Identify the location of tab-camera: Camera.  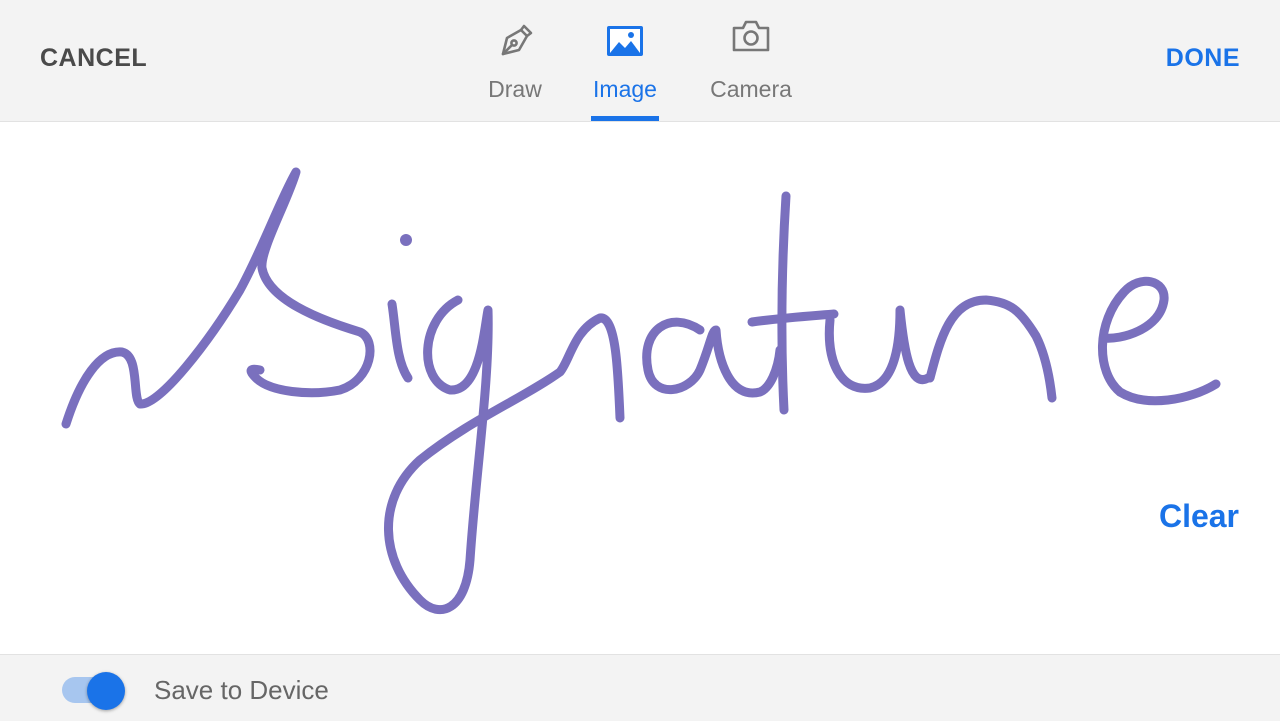
(751, 60).